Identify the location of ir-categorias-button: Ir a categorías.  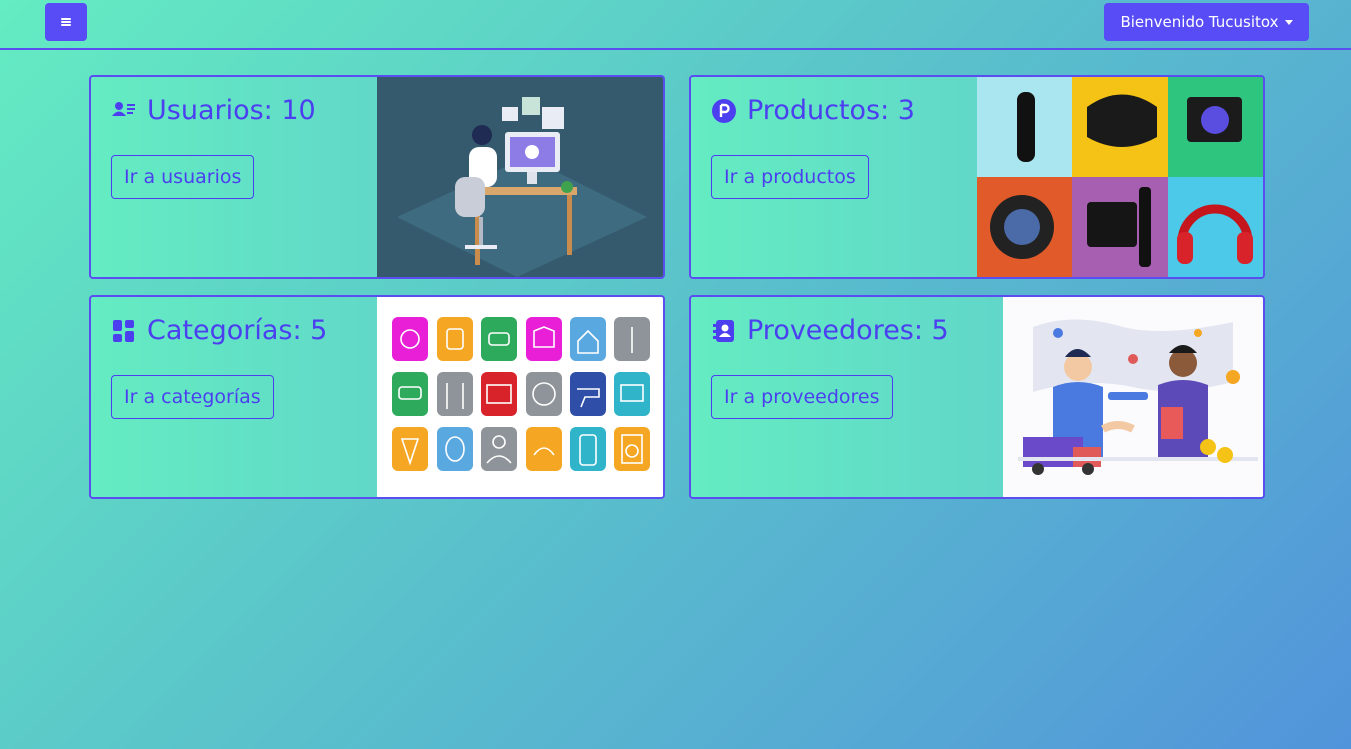
(192, 397).